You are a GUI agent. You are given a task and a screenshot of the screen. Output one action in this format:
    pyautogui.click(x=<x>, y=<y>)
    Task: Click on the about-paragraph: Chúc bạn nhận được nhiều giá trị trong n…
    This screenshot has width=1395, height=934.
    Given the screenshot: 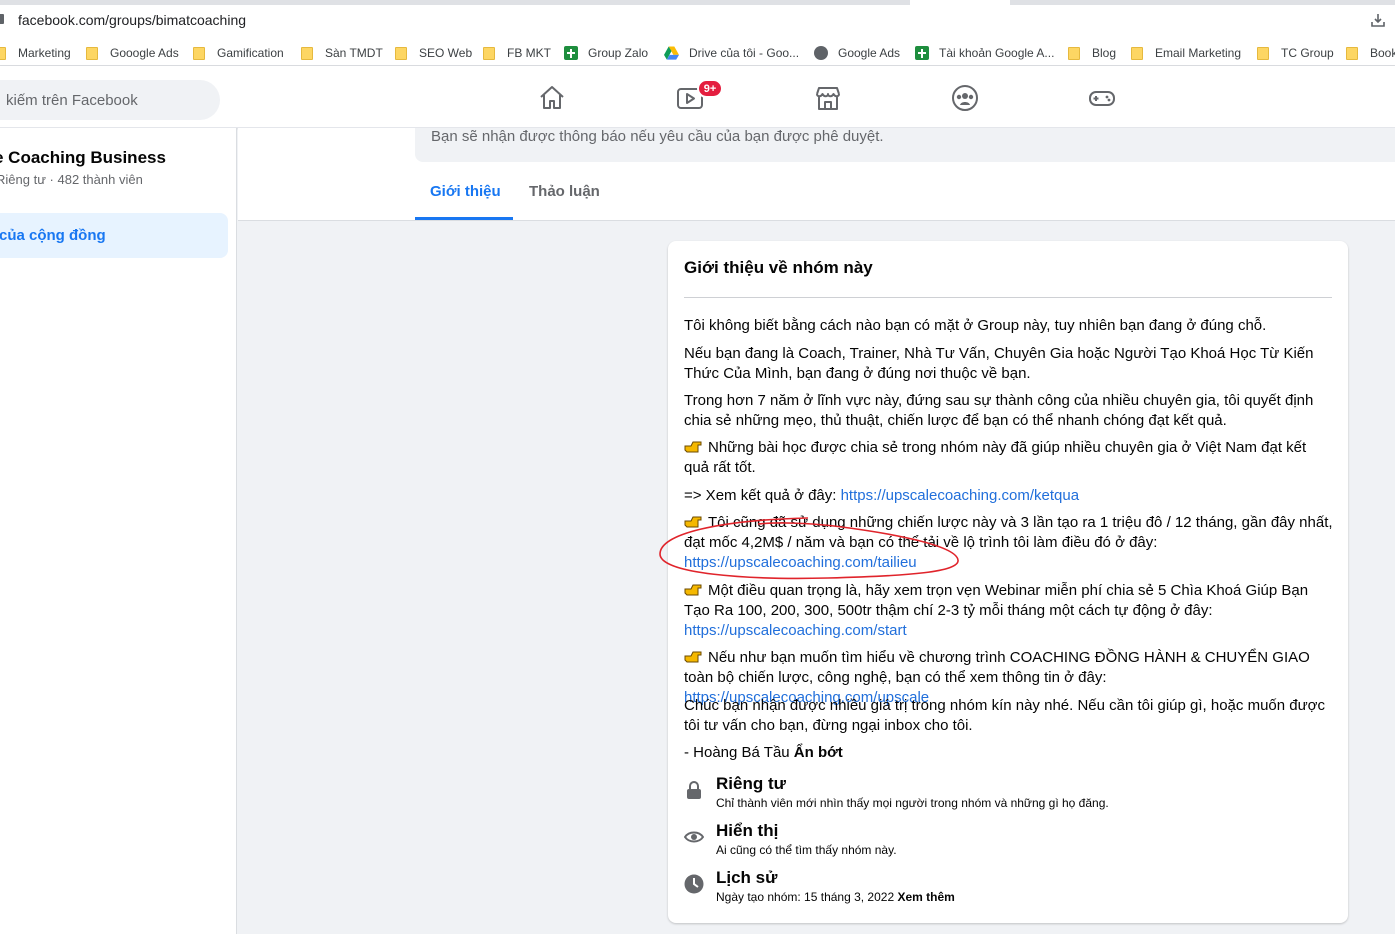 What is the action you would take?
    pyautogui.click(x=1004, y=715)
    